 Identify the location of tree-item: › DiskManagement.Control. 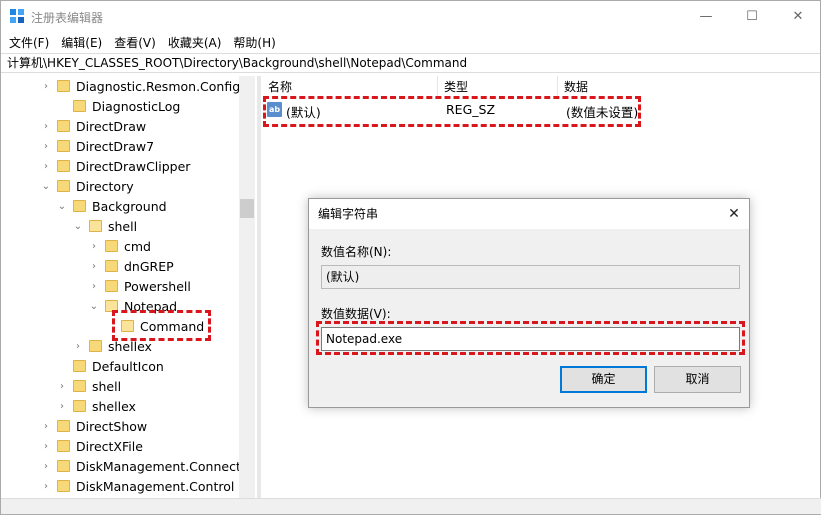
(137, 486).